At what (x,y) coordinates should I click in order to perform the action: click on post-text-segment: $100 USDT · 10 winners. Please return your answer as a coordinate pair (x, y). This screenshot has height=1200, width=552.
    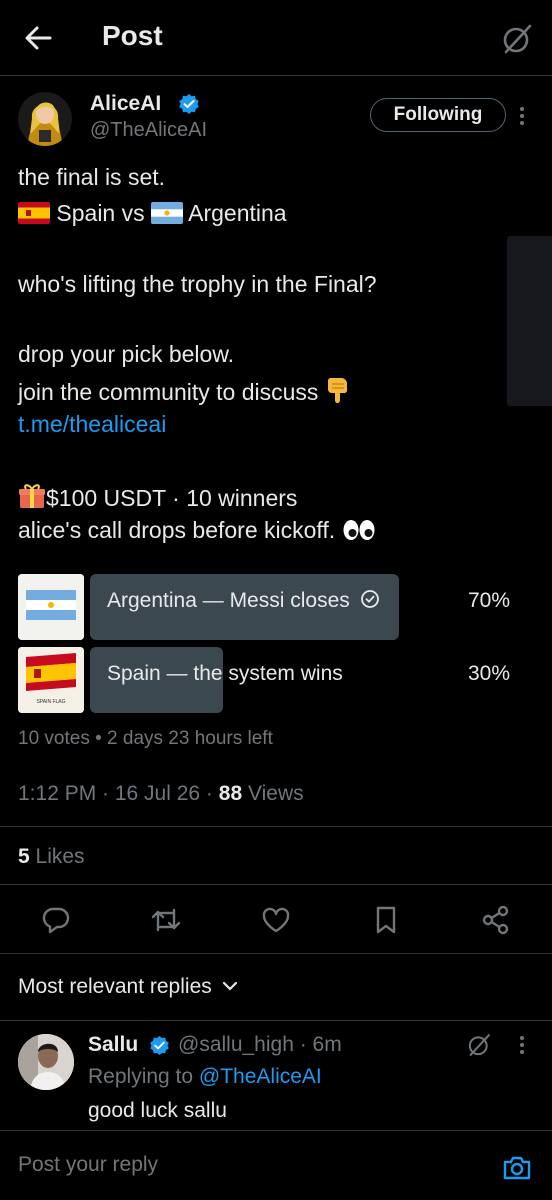
    Looking at the image, I should click on (172, 498).